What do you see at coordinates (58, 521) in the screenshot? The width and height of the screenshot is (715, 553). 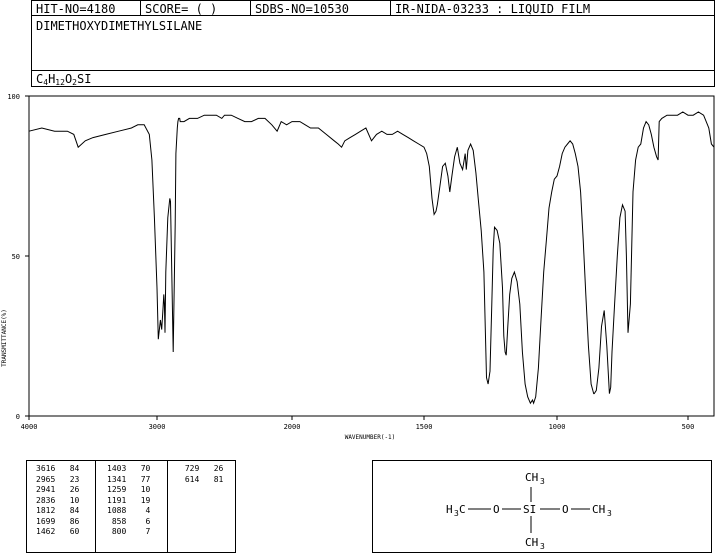 I see `peak-row: 1699 86` at bounding box center [58, 521].